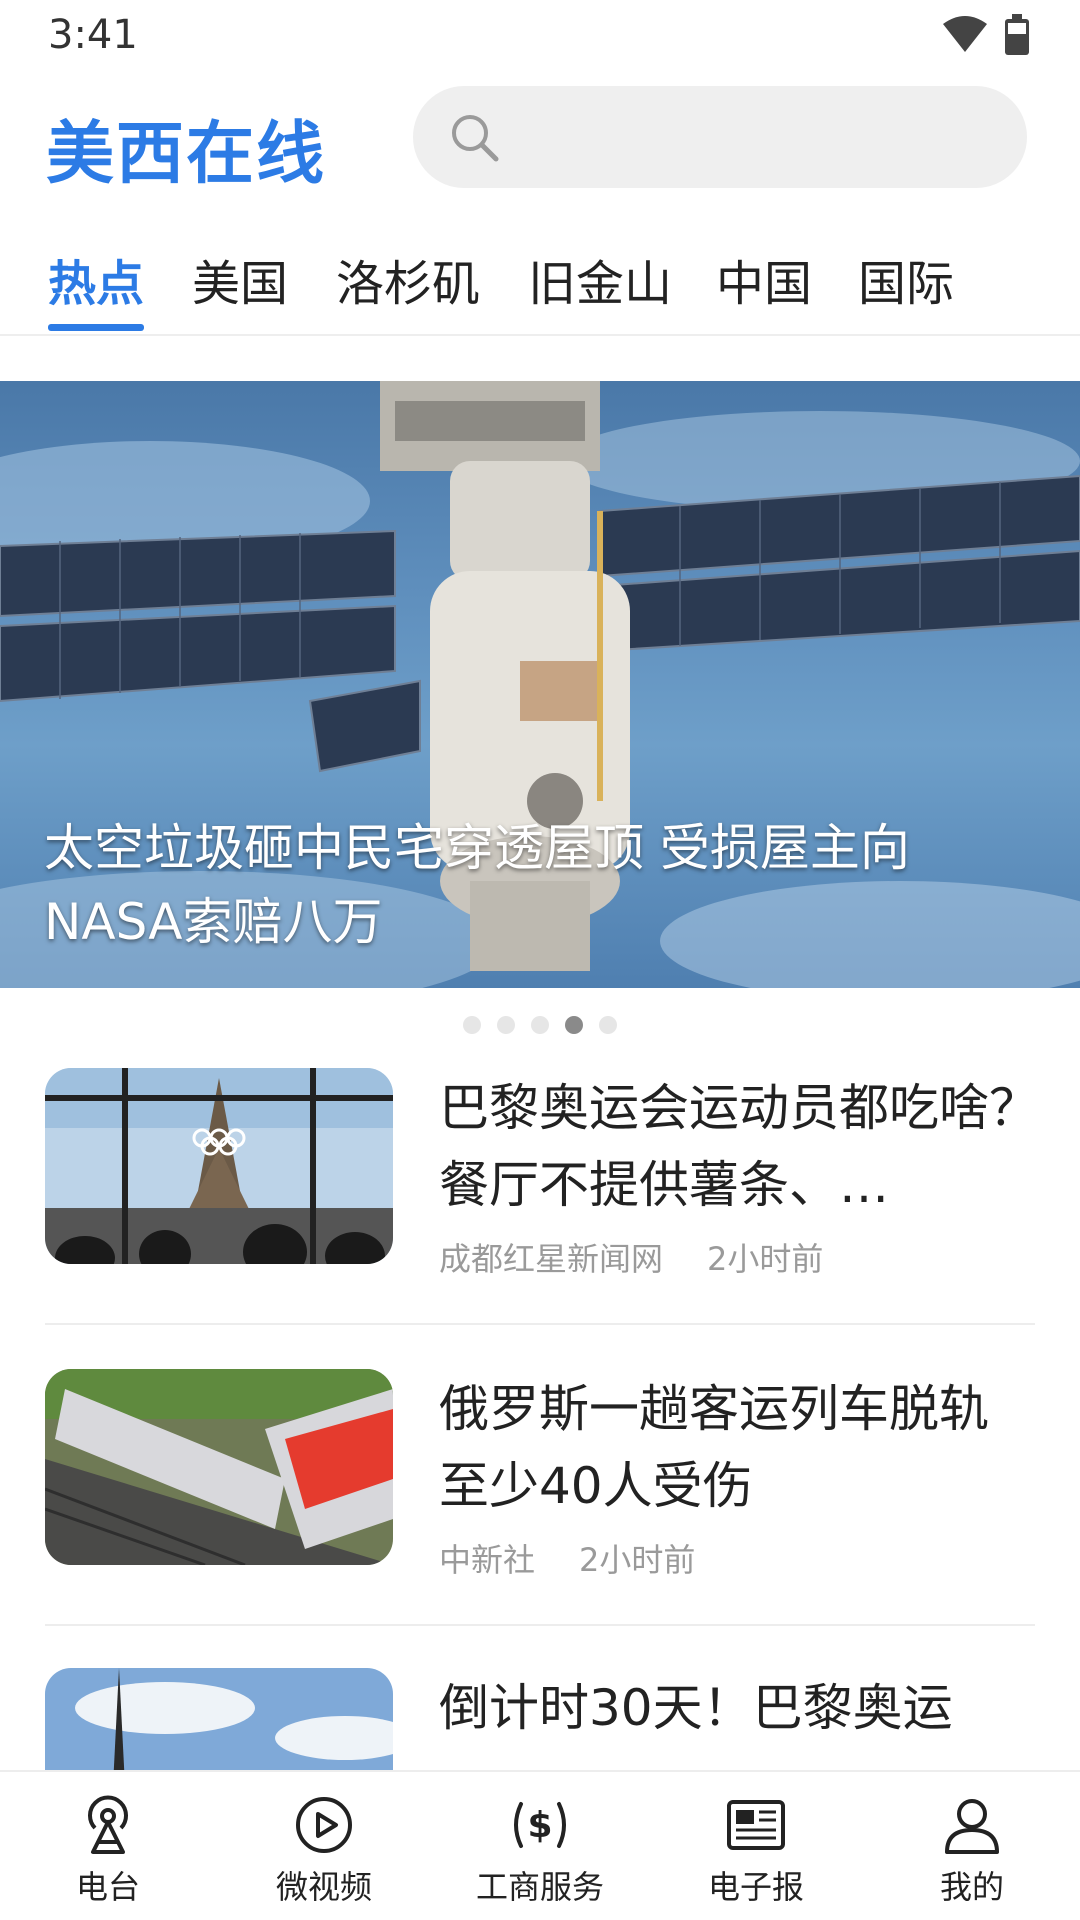  Describe the element at coordinates (539, 1887) in the screenshot. I see `nav-label: 工商服务` at that location.